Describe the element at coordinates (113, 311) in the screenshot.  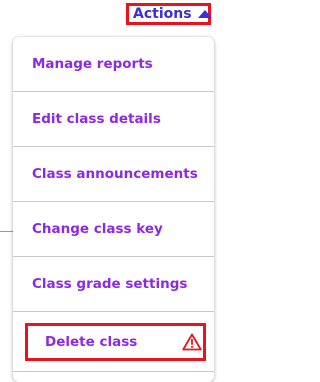
I see `menu-divider` at that location.